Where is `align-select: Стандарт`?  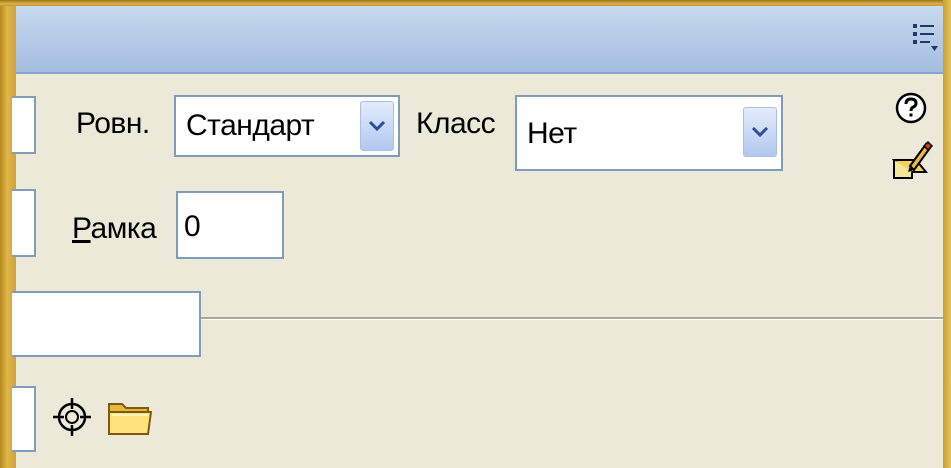 align-select: Стандарт is located at coordinates (287, 126).